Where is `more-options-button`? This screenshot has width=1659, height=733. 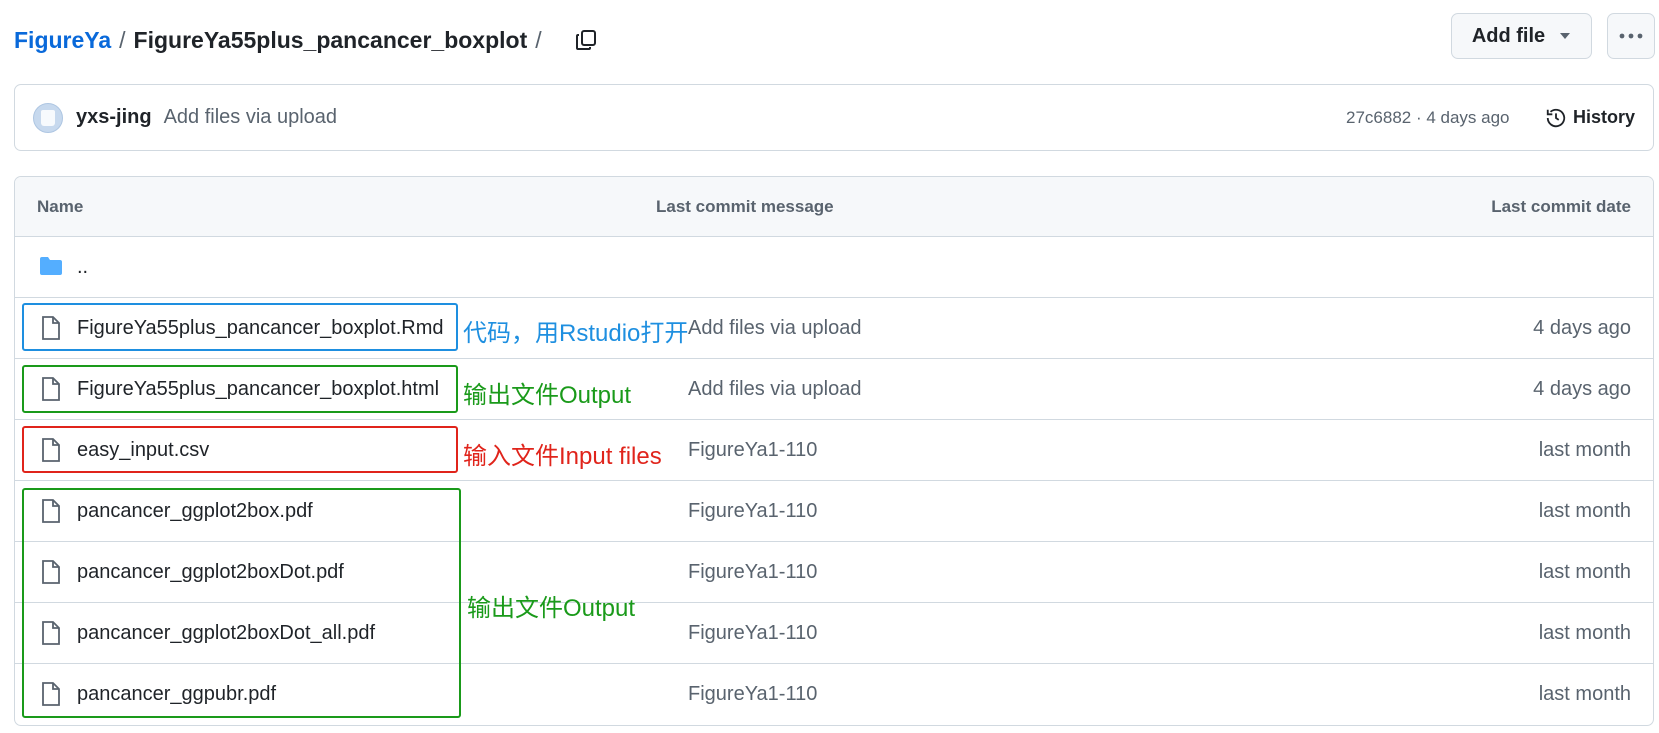
more-options-button is located at coordinates (1631, 36).